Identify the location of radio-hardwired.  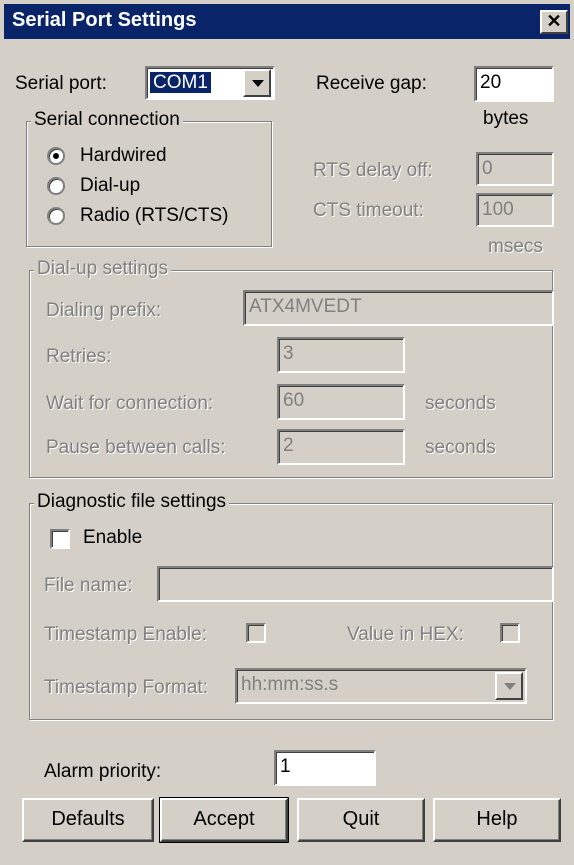
(56, 156).